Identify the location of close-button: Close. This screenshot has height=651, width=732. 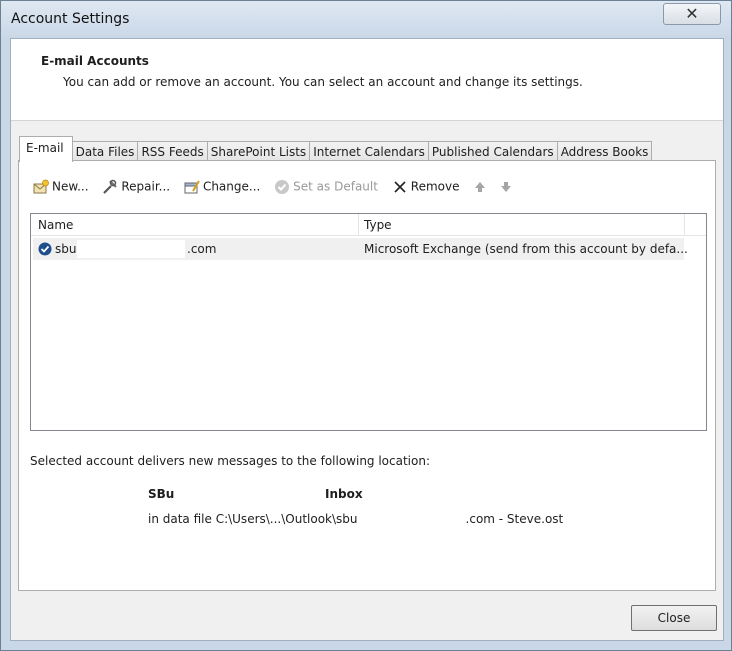
(674, 618).